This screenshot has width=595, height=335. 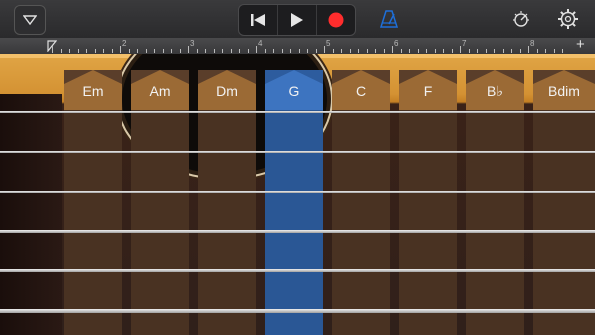 I want to click on ruler-marker: 6, so click(x=396, y=43).